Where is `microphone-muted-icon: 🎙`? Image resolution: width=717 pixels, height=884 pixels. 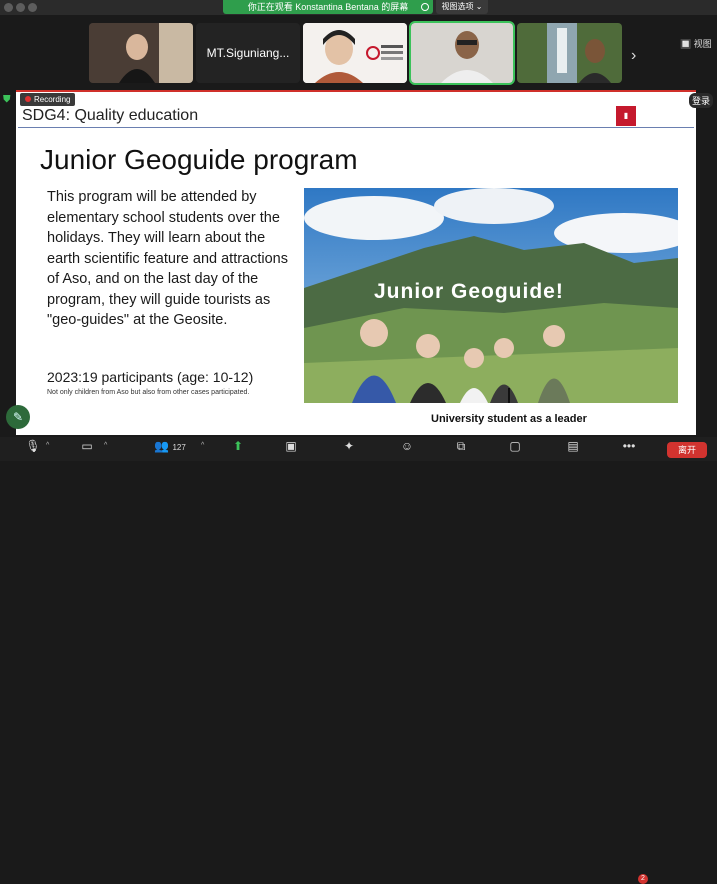 microphone-muted-icon: 🎙 is located at coordinates (33, 446).